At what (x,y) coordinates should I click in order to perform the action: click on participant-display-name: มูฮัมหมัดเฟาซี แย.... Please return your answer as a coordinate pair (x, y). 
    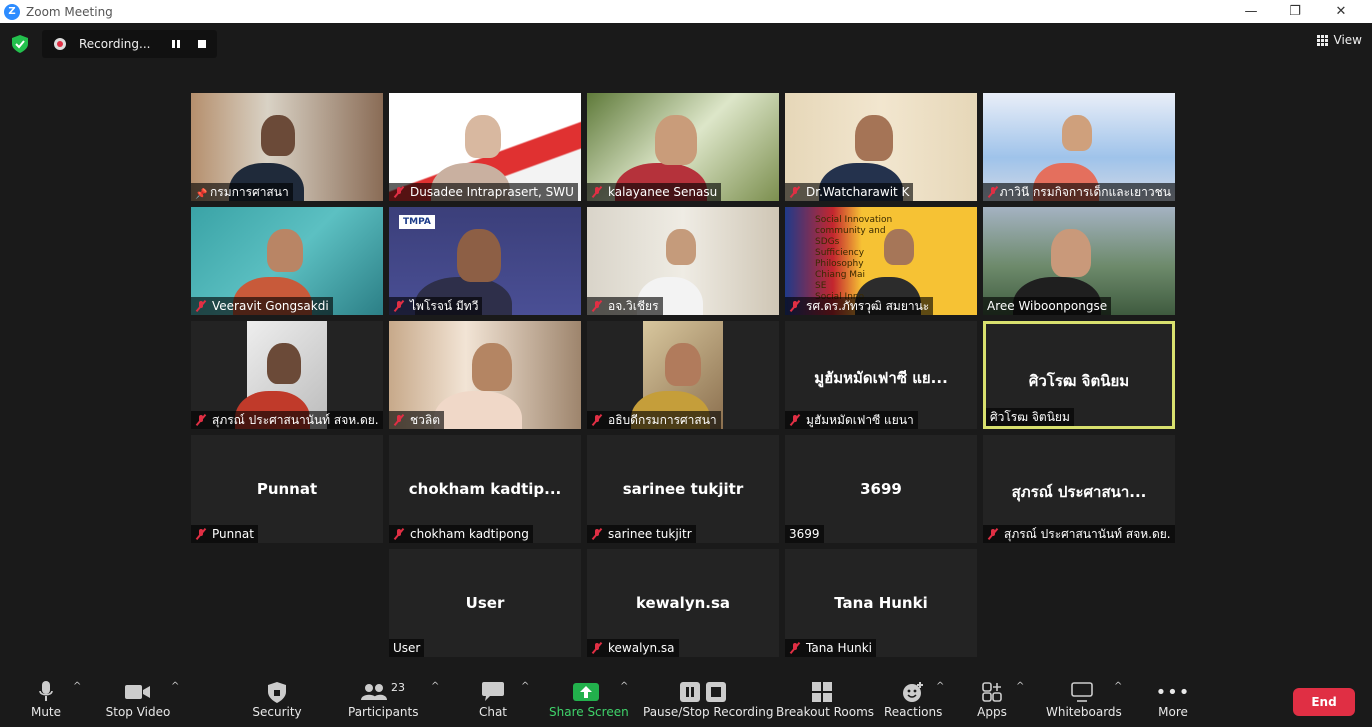
    Looking at the image, I should click on (881, 378).